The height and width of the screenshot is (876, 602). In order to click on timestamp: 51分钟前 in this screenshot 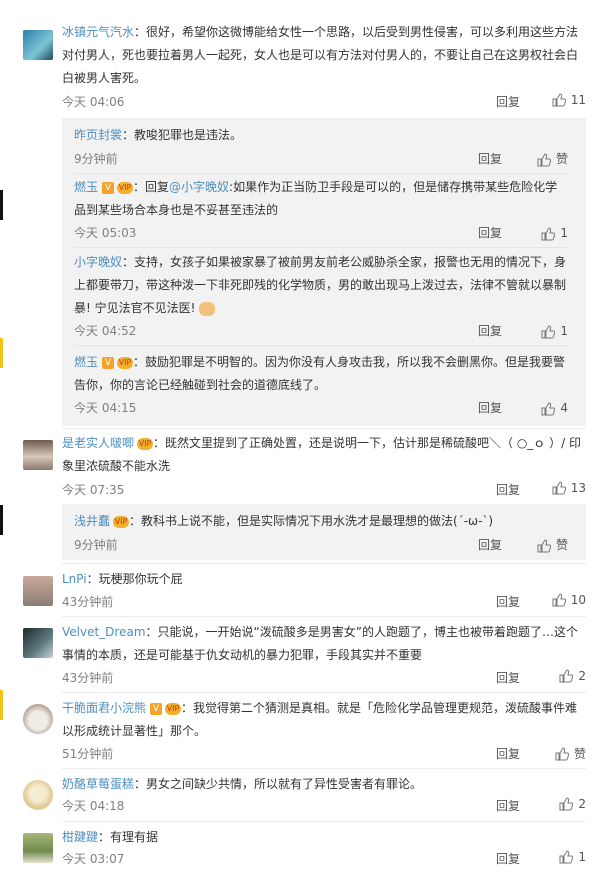, I will do `click(88, 754)`.